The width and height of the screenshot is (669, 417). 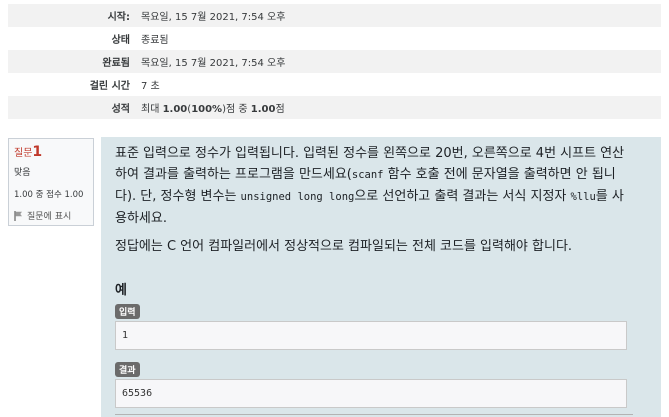 I want to click on grade-suffix: 점, so click(x=280, y=109).